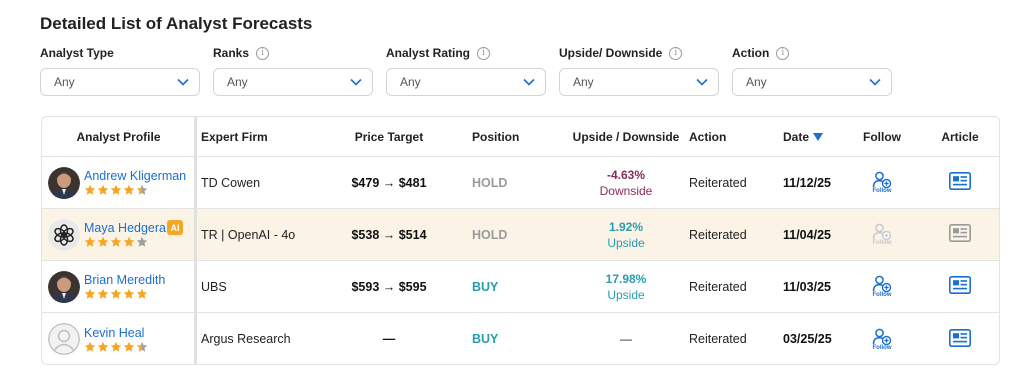 This screenshot has height=388, width=1024. Describe the element at coordinates (234, 136) in the screenshot. I see `col-header-firm: Expert Firm` at that location.